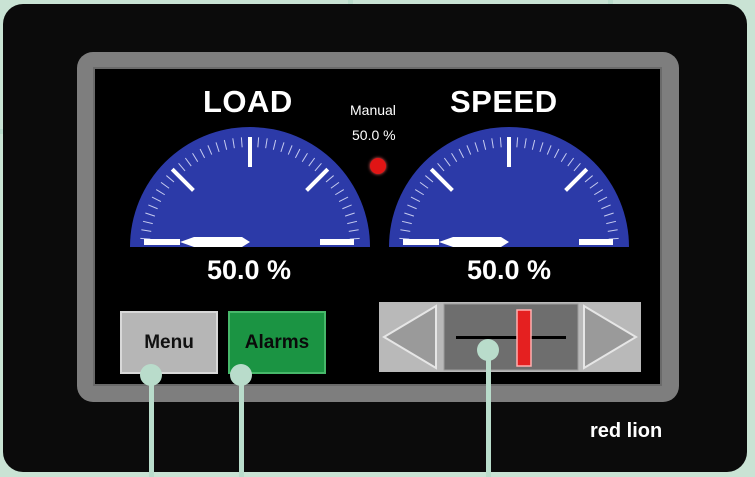  Describe the element at coordinates (373, 110) in the screenshot. I see `manual-label: Manual` at that location.